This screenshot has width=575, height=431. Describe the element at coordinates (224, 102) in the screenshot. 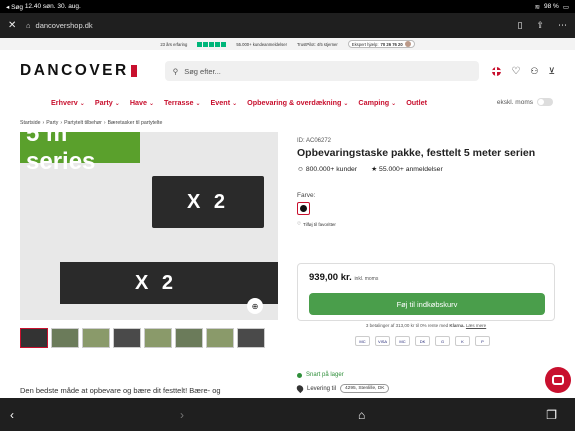

I see `nav-item-event: Event ⌄` at that location.